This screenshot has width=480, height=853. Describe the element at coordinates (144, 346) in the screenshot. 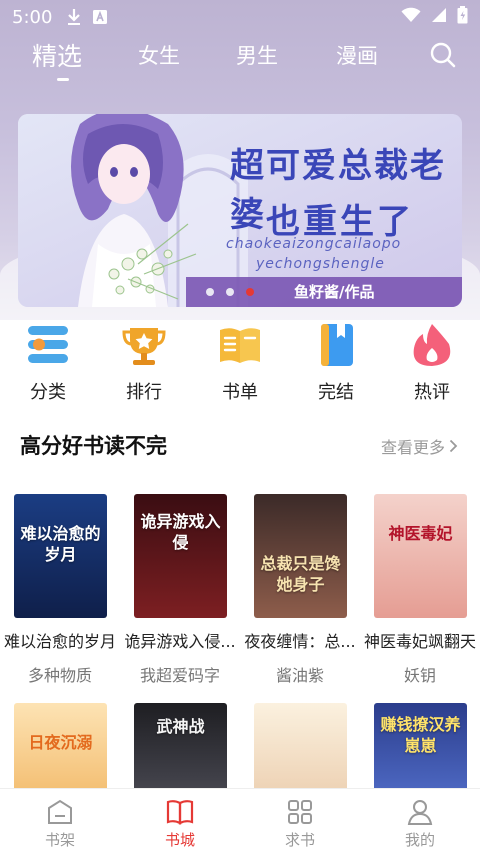

I see `trophy-icon` at that location.